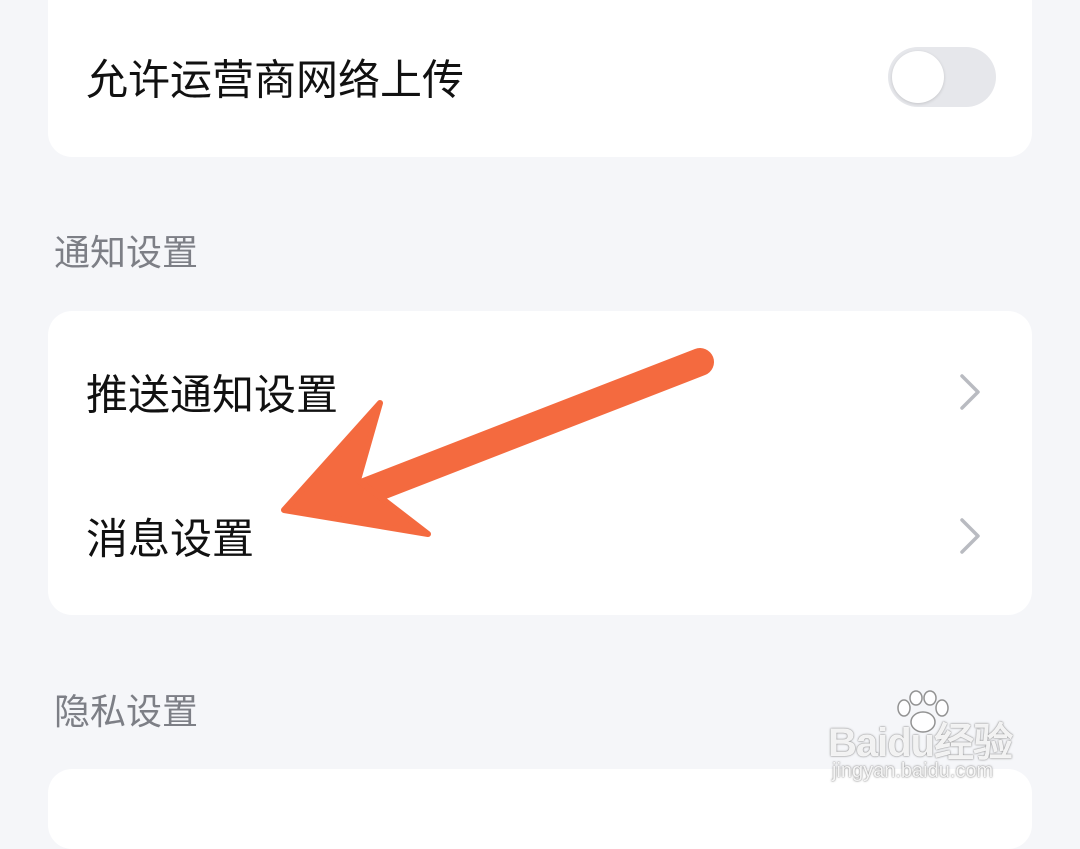  Describe the element at coordinates (913, 771) in the screenshot. I see `watermark-url: jingyan.baidu.com` at that location.